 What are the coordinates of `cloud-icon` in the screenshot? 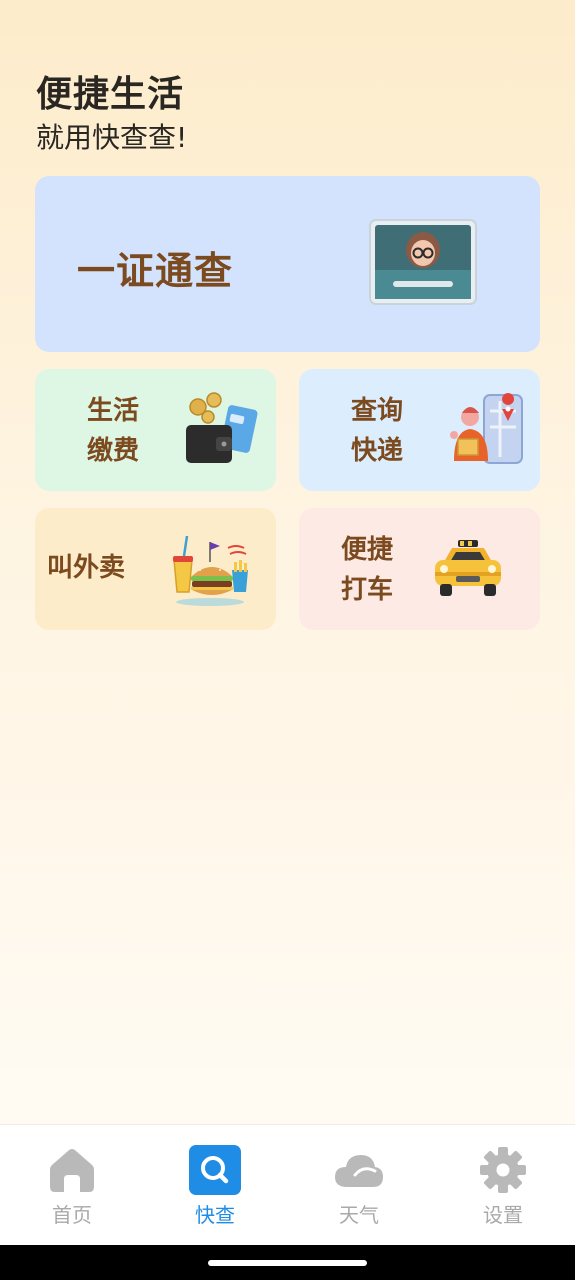 It's located at (359, 1171).